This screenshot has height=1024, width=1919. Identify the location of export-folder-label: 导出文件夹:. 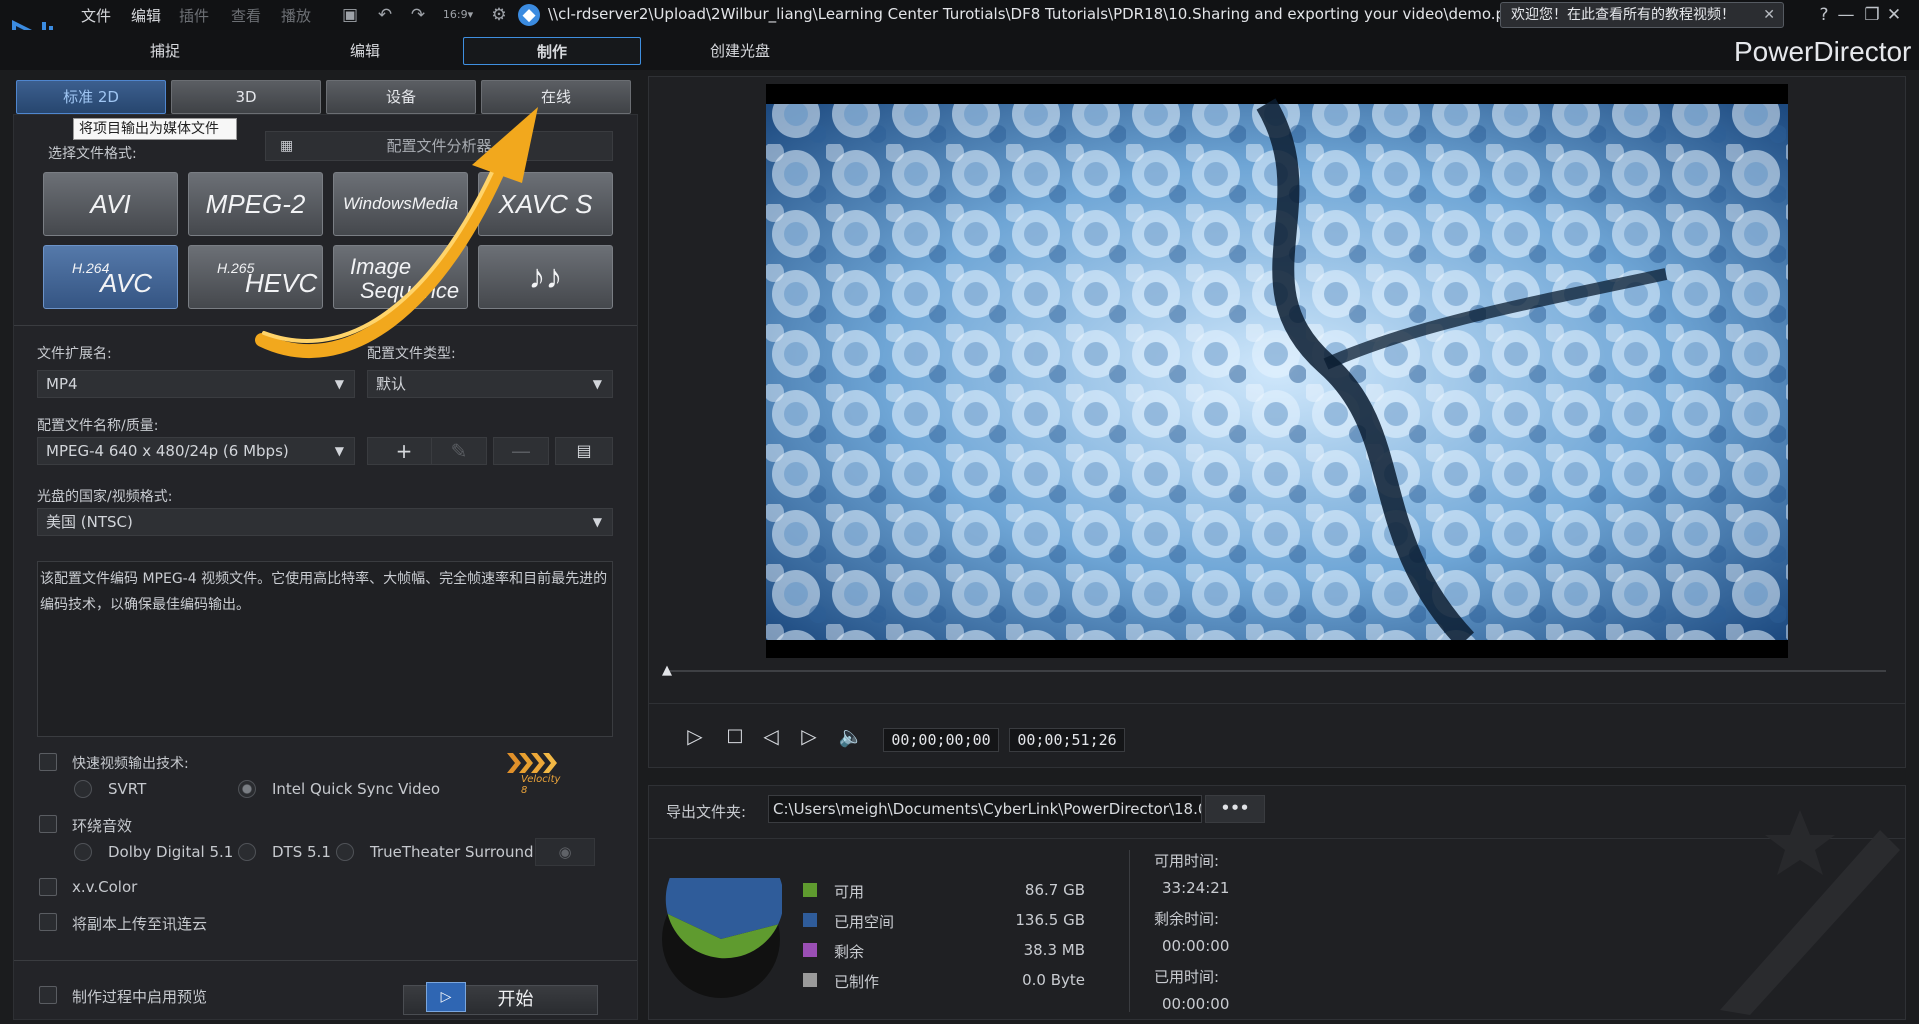
(706, 812).